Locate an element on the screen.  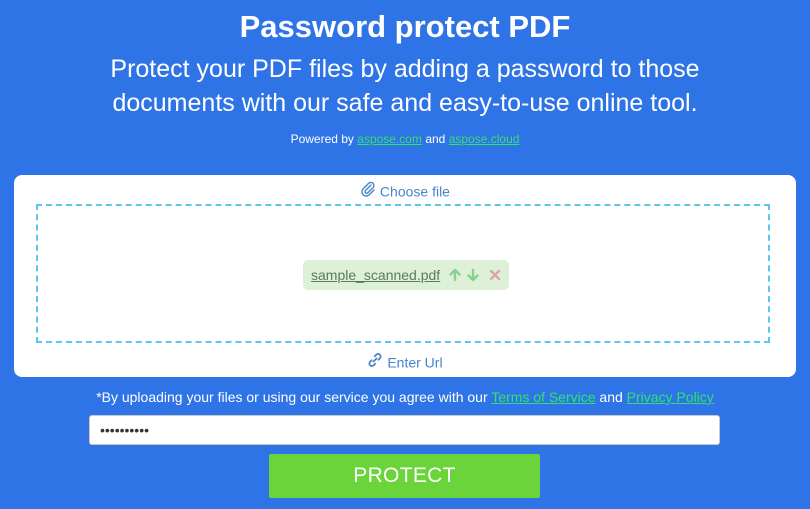
uploaded-file-chip: sample_scanned.pdf is located at coordinates (406, 275).